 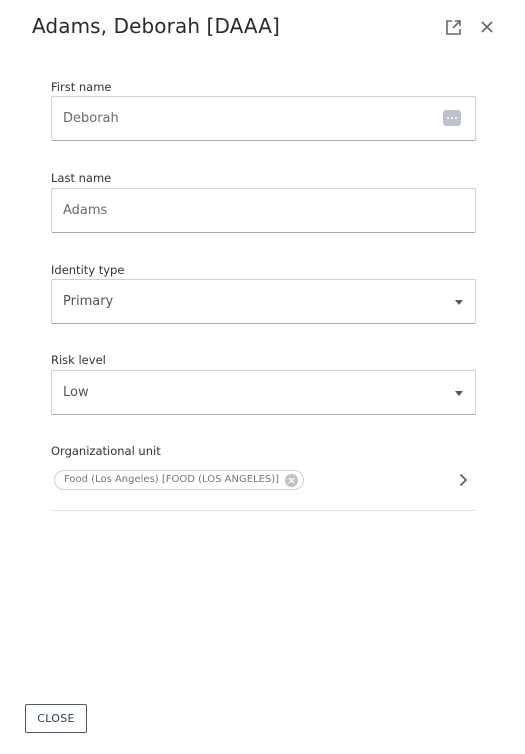 What do you see at coordinates (106, 451) in the screenshot?
I see `org-unit-label: Organizational unit` at bounding box center [106, 451].